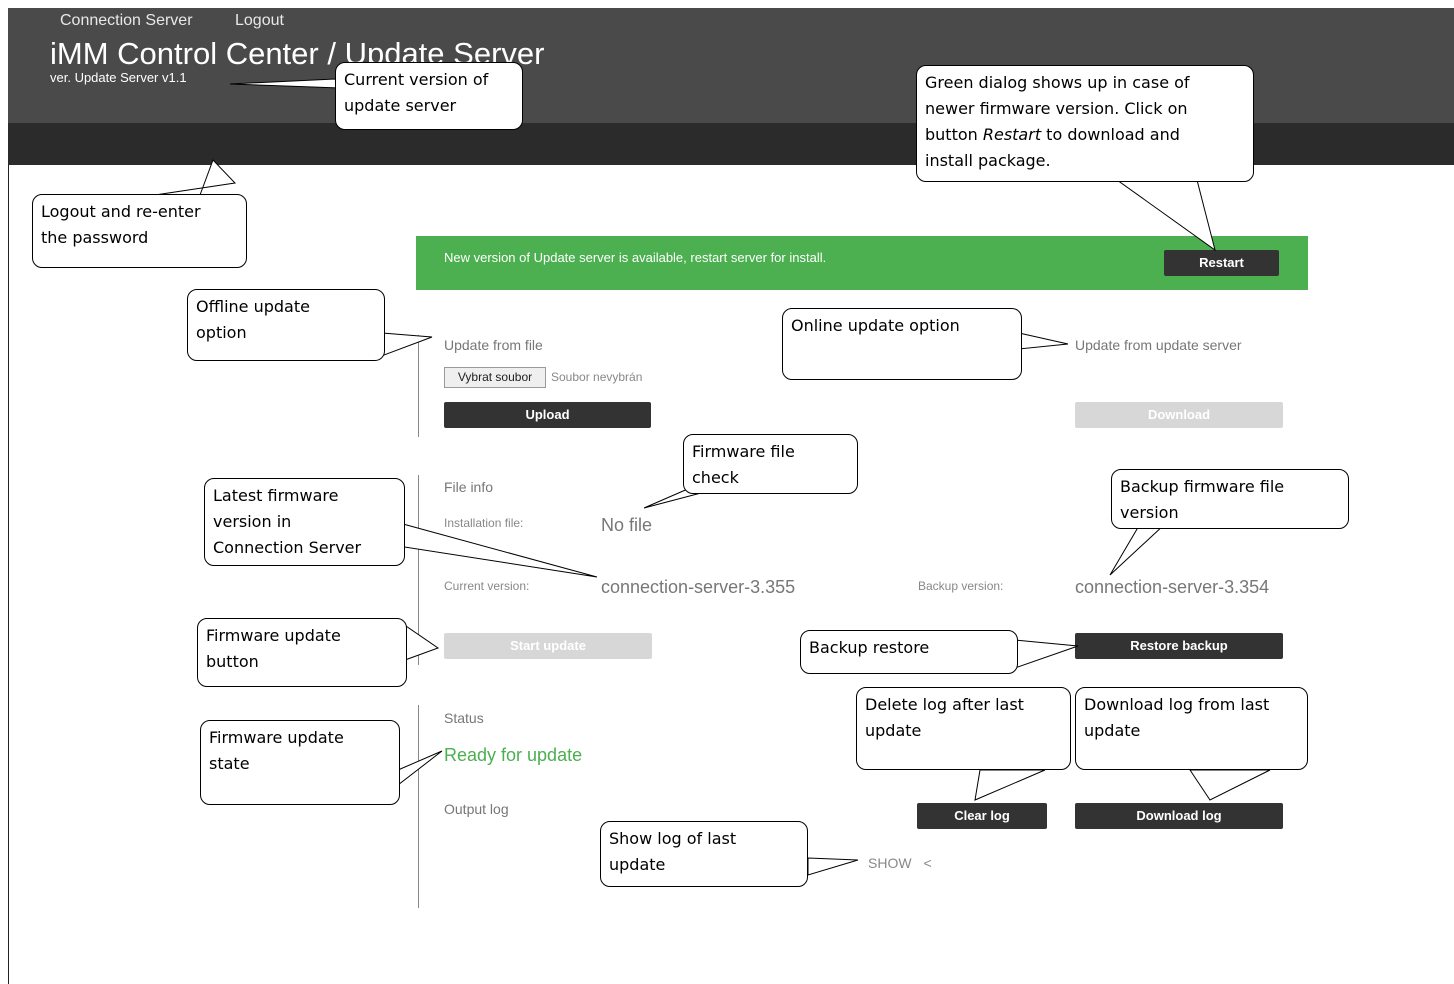 This screenshot has height=984, width=1454. Describe the element at coordinates (547, 415) in the screenshot. I see `upload-button: Upload` at that location.